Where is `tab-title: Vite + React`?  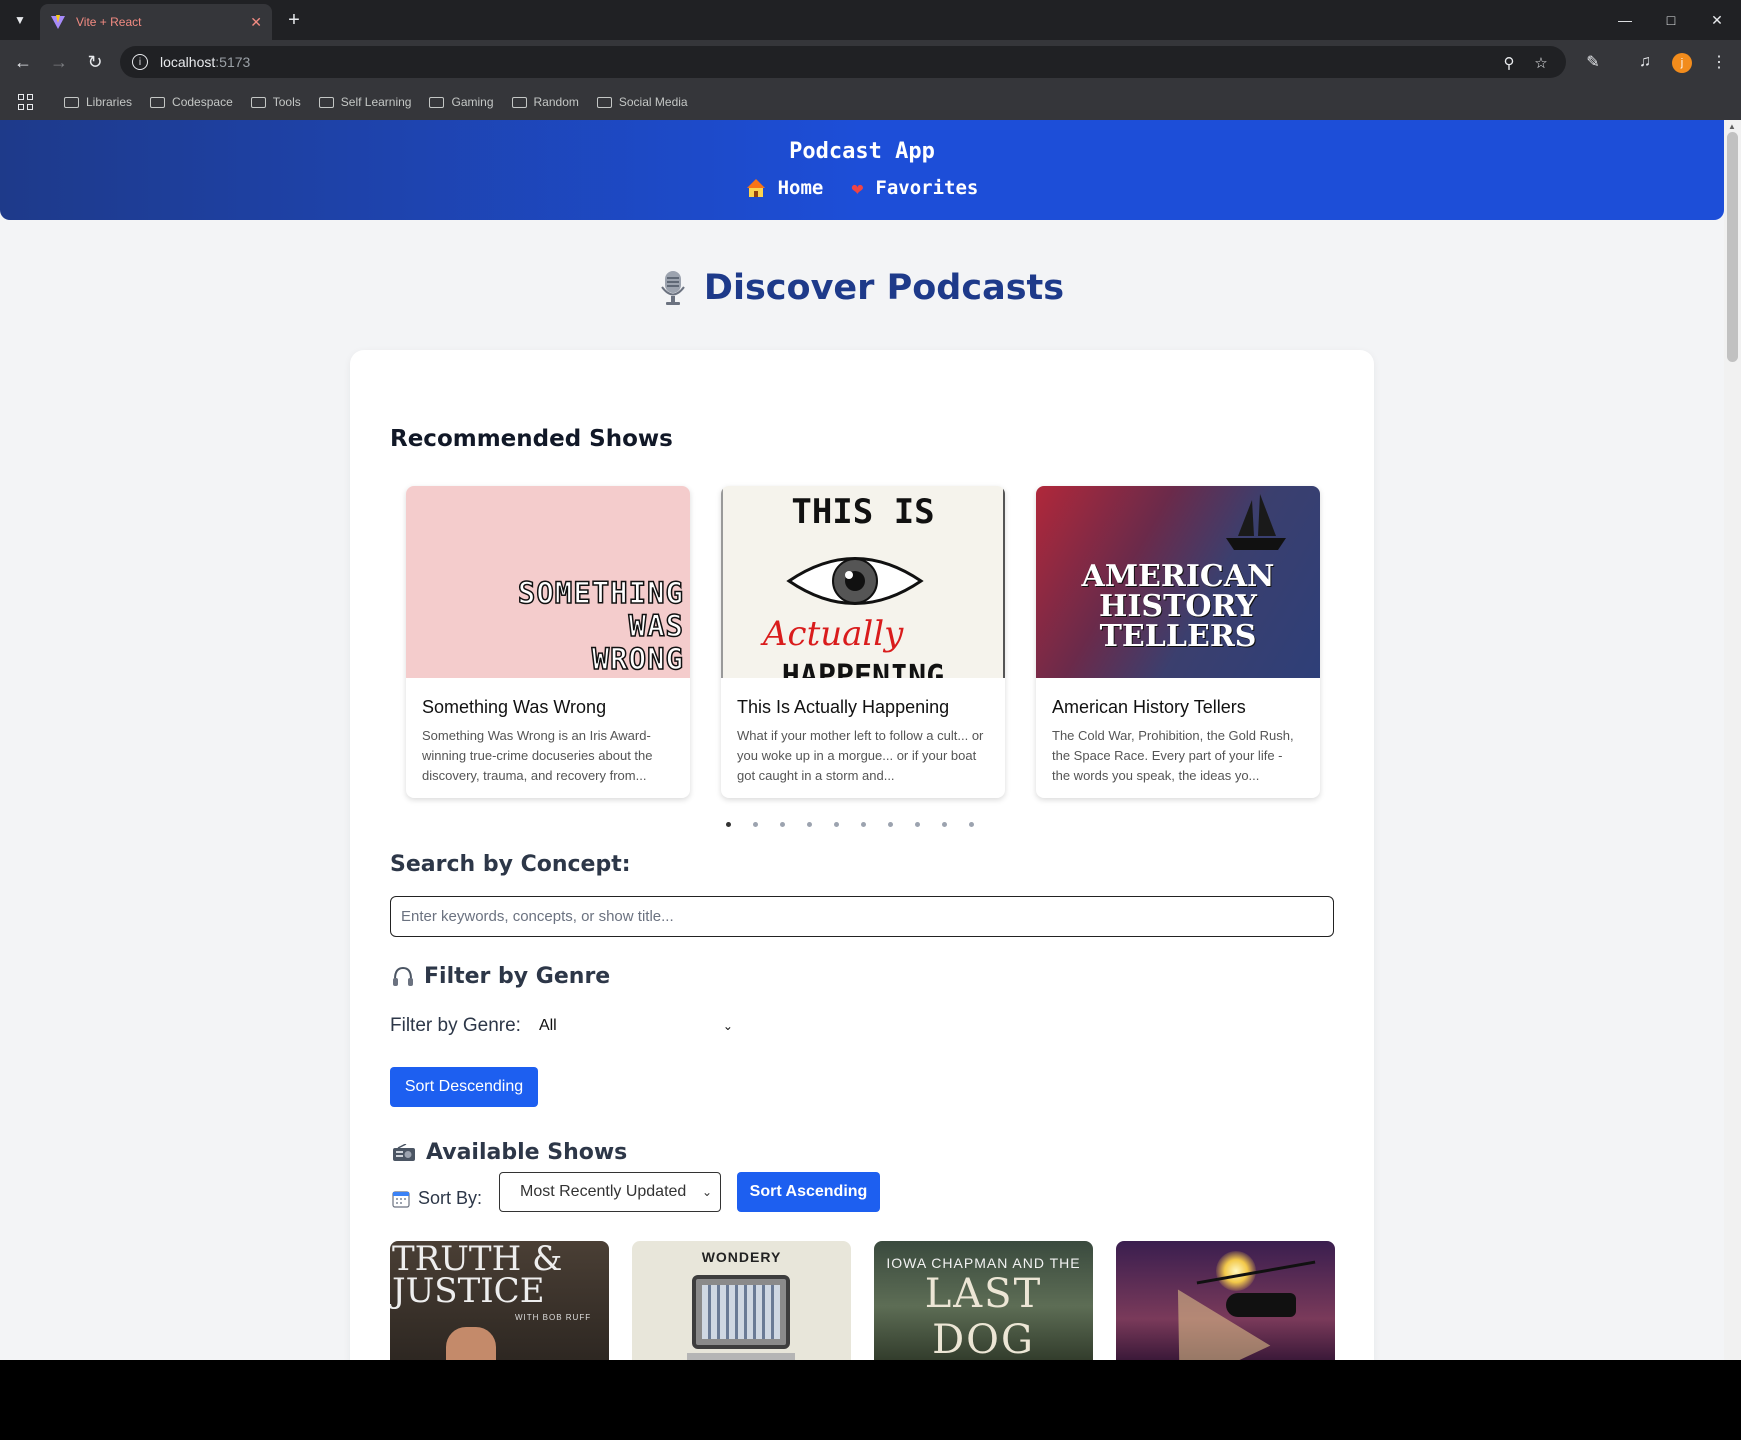
tab-title: Vite + React is located at coordinates (109, 22).